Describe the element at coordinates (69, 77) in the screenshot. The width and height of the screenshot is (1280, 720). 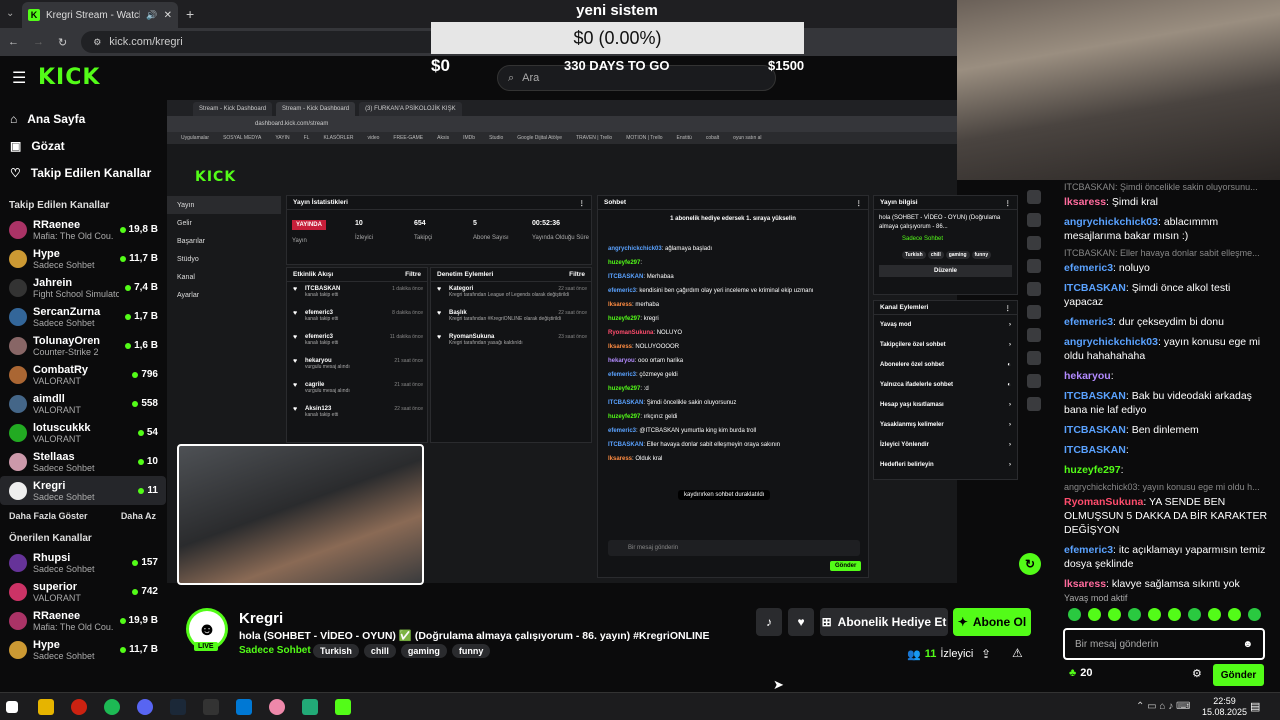
I see `kick-logo: KICK` at that location.